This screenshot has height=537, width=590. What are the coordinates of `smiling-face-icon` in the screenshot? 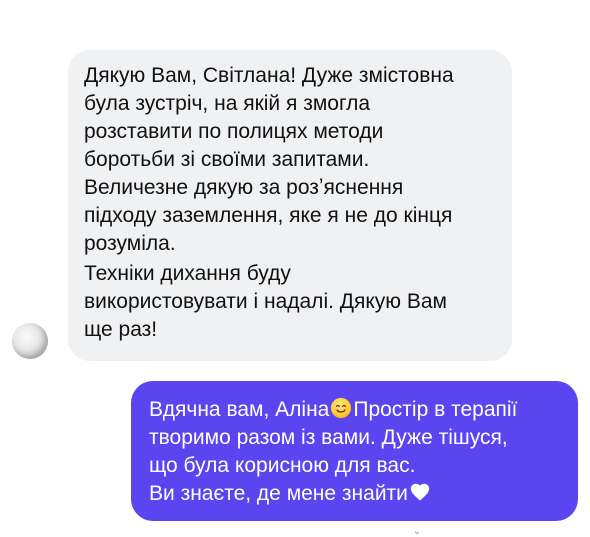 It's located at (341, 408).